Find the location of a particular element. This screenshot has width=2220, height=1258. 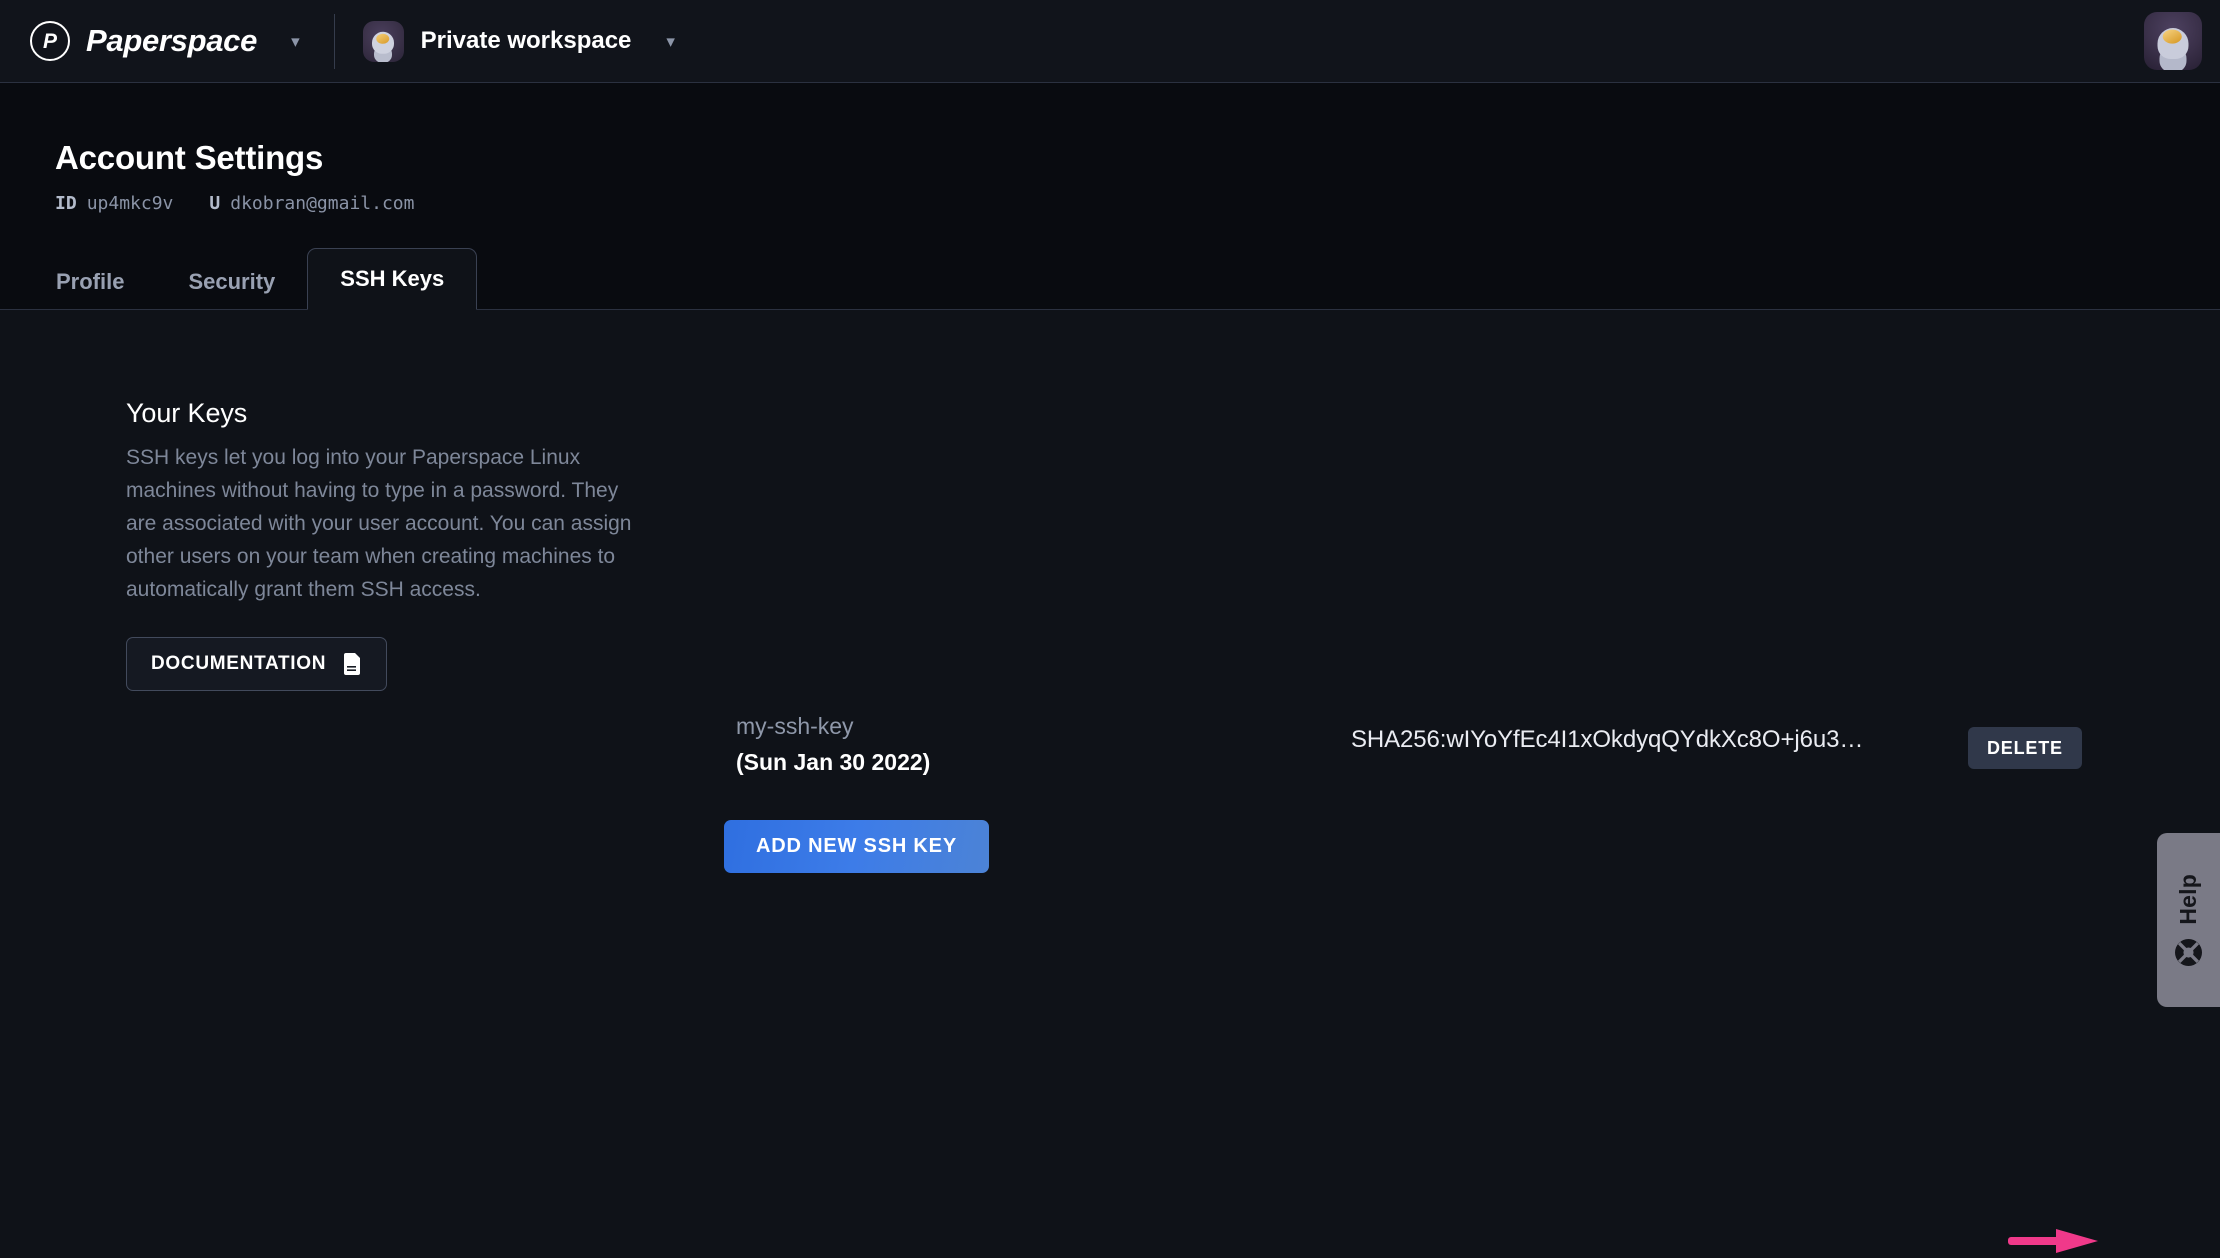

document-icon is located at coordinates (352, 664).